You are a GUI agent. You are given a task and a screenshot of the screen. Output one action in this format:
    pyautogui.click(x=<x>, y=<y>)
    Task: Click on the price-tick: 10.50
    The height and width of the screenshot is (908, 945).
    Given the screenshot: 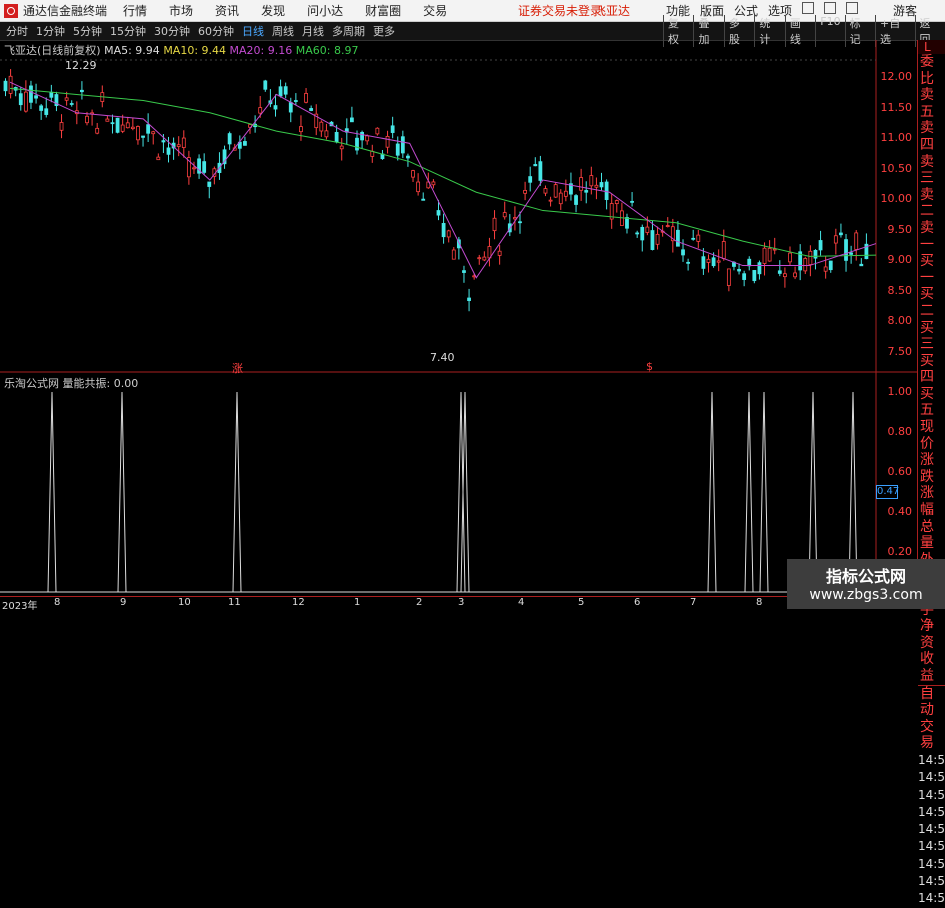 What is the action you would take?
    pyautogui.click(x=896, y=168)
    